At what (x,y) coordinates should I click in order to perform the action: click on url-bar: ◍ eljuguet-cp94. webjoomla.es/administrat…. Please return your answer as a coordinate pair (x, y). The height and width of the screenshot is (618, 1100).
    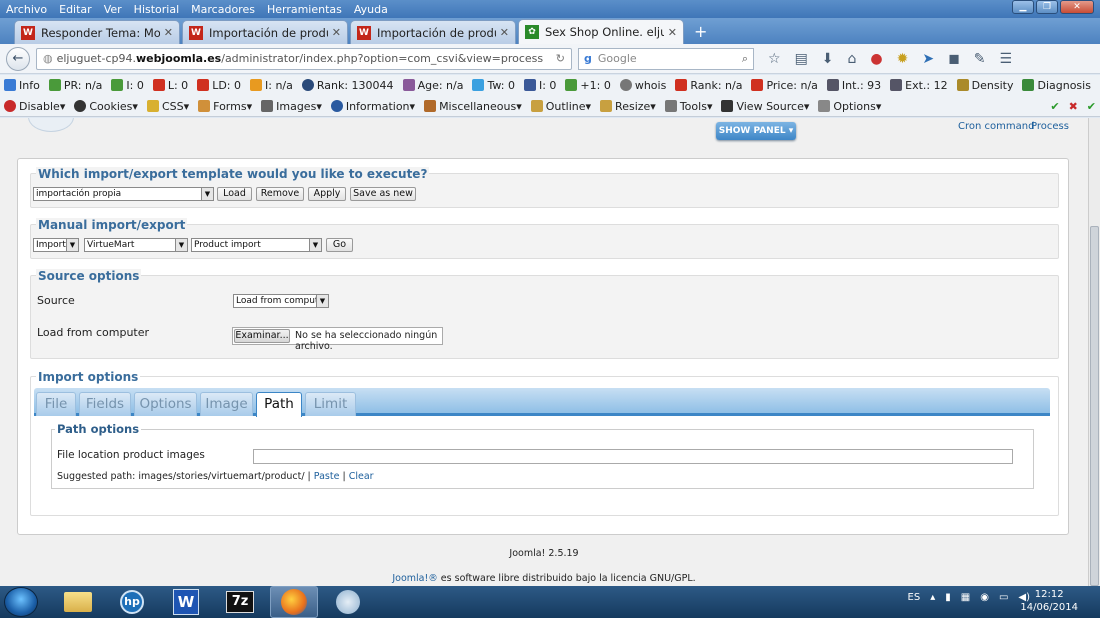
    Looking at the image, I should click on (304, 58).